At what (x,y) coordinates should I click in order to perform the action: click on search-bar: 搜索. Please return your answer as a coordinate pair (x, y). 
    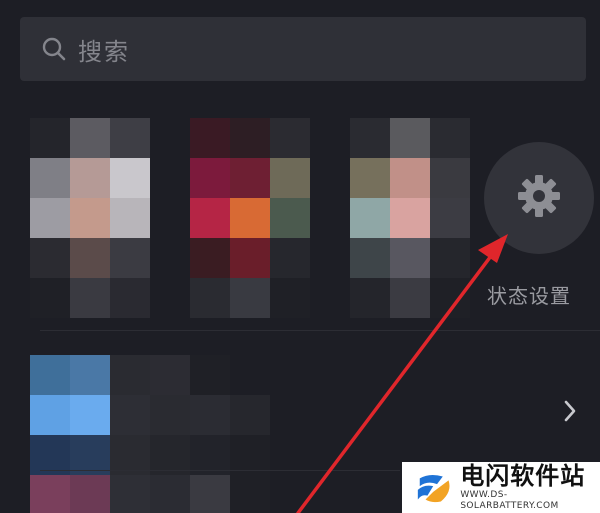
    Looking at the image, I should click on (303, 49).